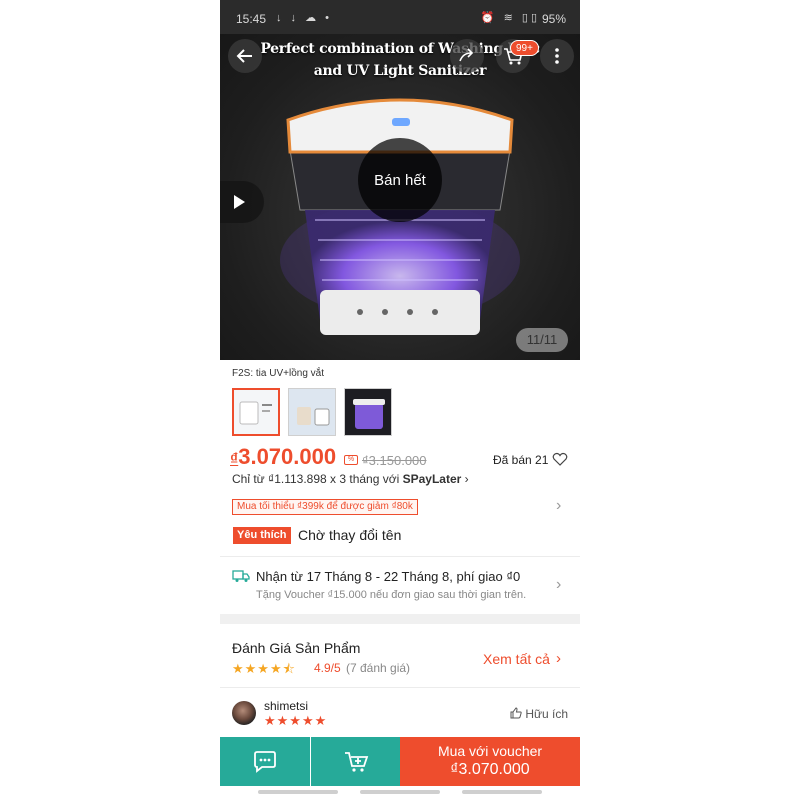  Describe the element at coordinates (262, 535) in the screenshot. I see `favorite-badge: Yêu thích` at that location.